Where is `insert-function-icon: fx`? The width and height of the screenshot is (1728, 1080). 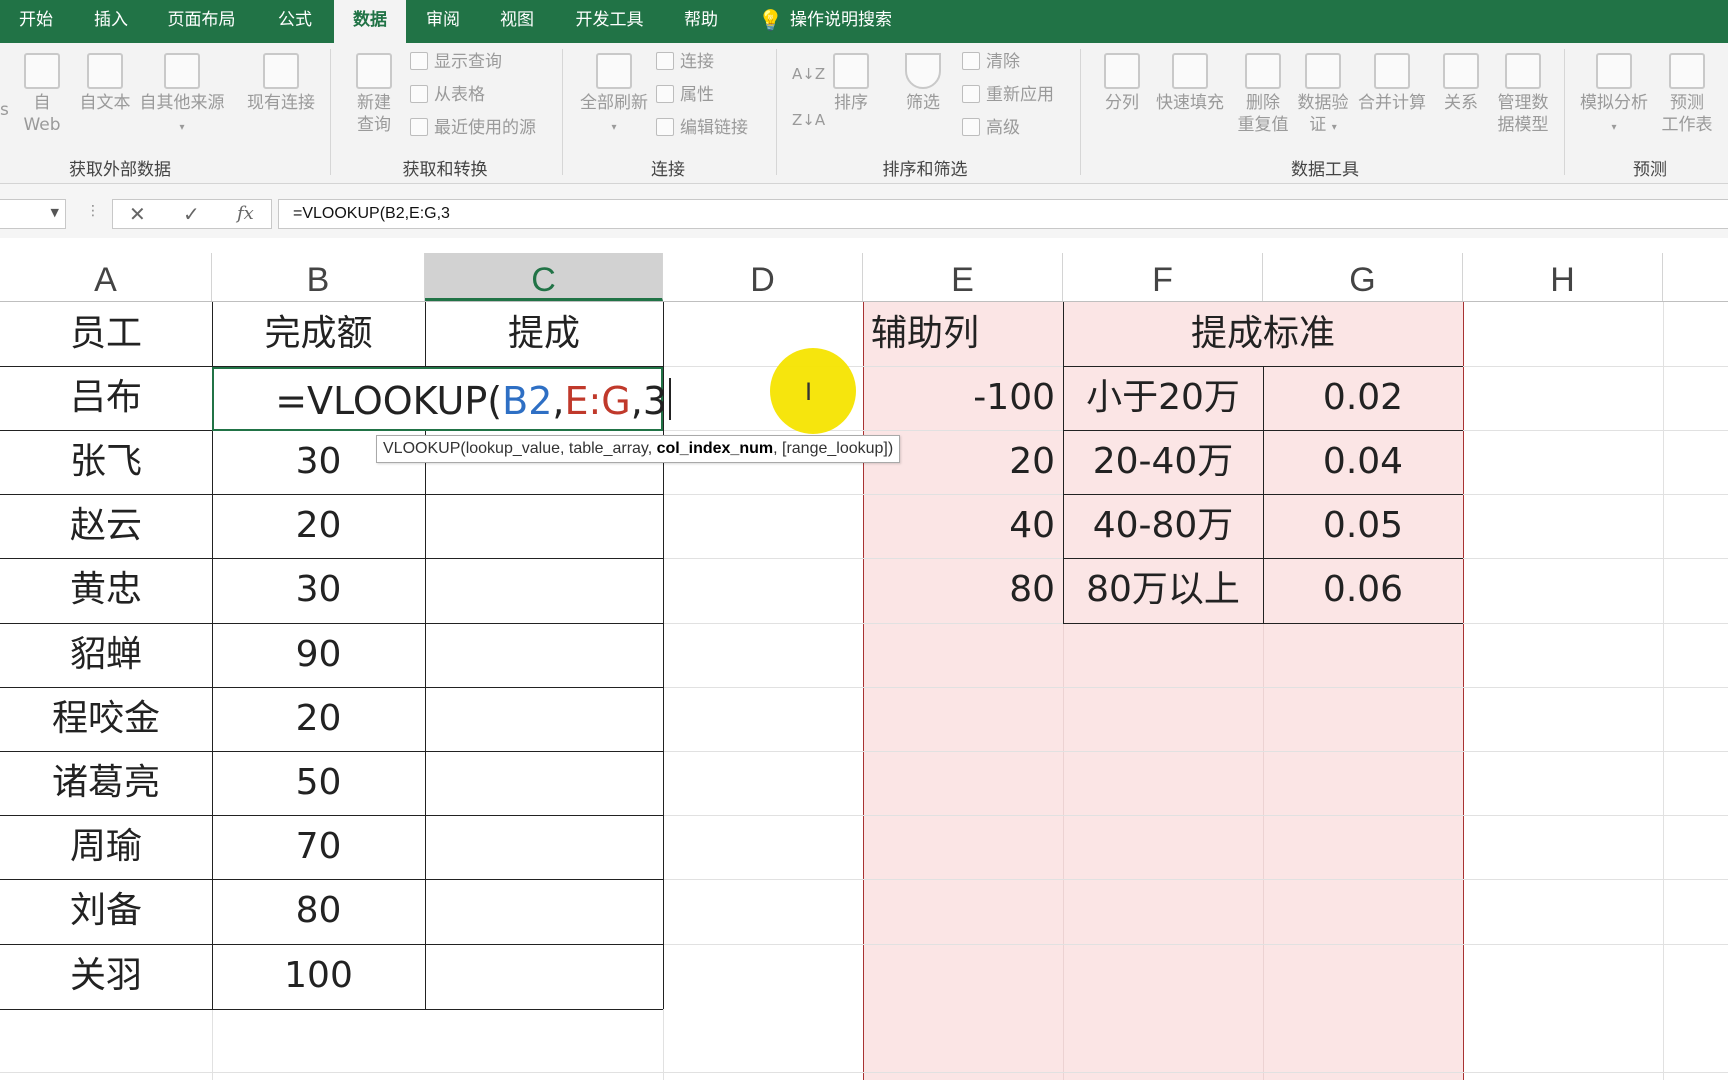
insert-function-icon: fx is located at coordinates (245, 214).